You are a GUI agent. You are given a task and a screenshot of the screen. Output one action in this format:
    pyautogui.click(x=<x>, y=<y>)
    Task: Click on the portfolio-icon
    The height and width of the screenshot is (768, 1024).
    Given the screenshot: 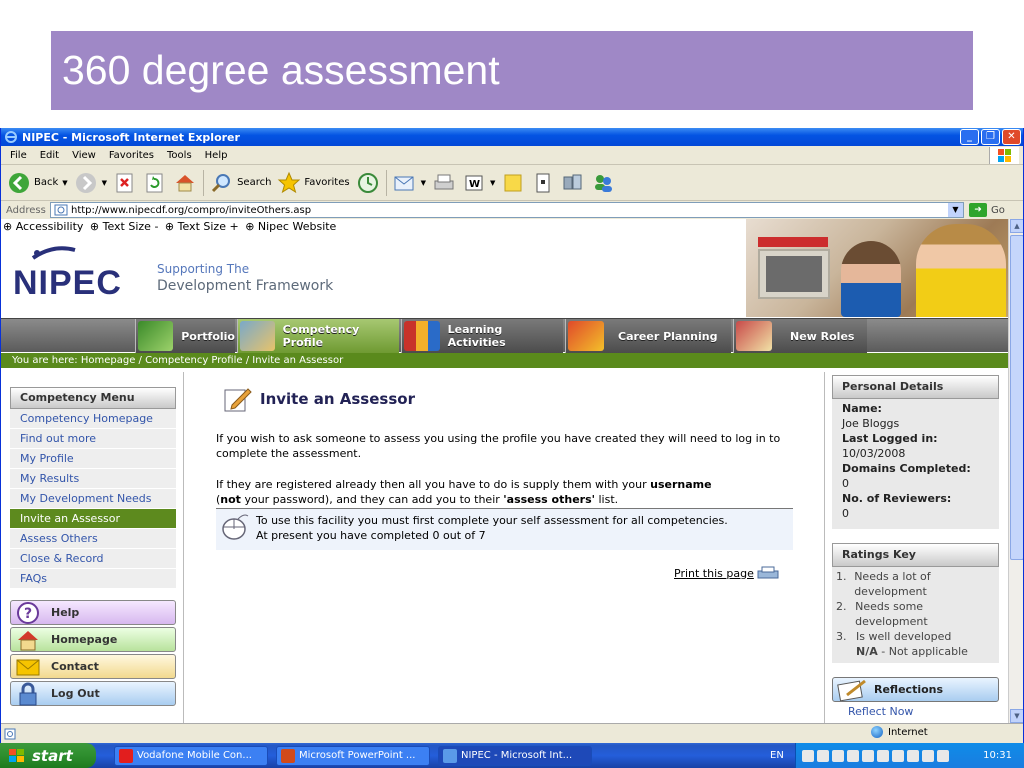 What is the action you would take?
    pyautogui.click(x=156, y=336)
    